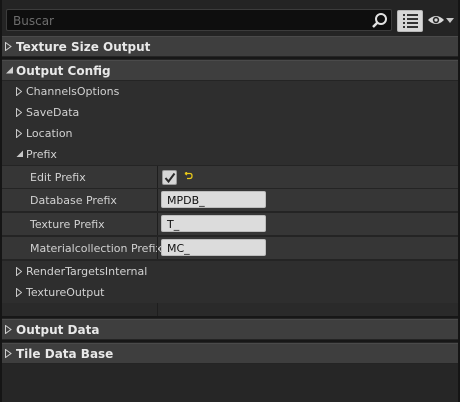 This screenshot has height=402, width=460. What do you see at coordinates (188, 176) in the screenshot?
I see `reset-to-default-icon` at bounding box center [188, 176].